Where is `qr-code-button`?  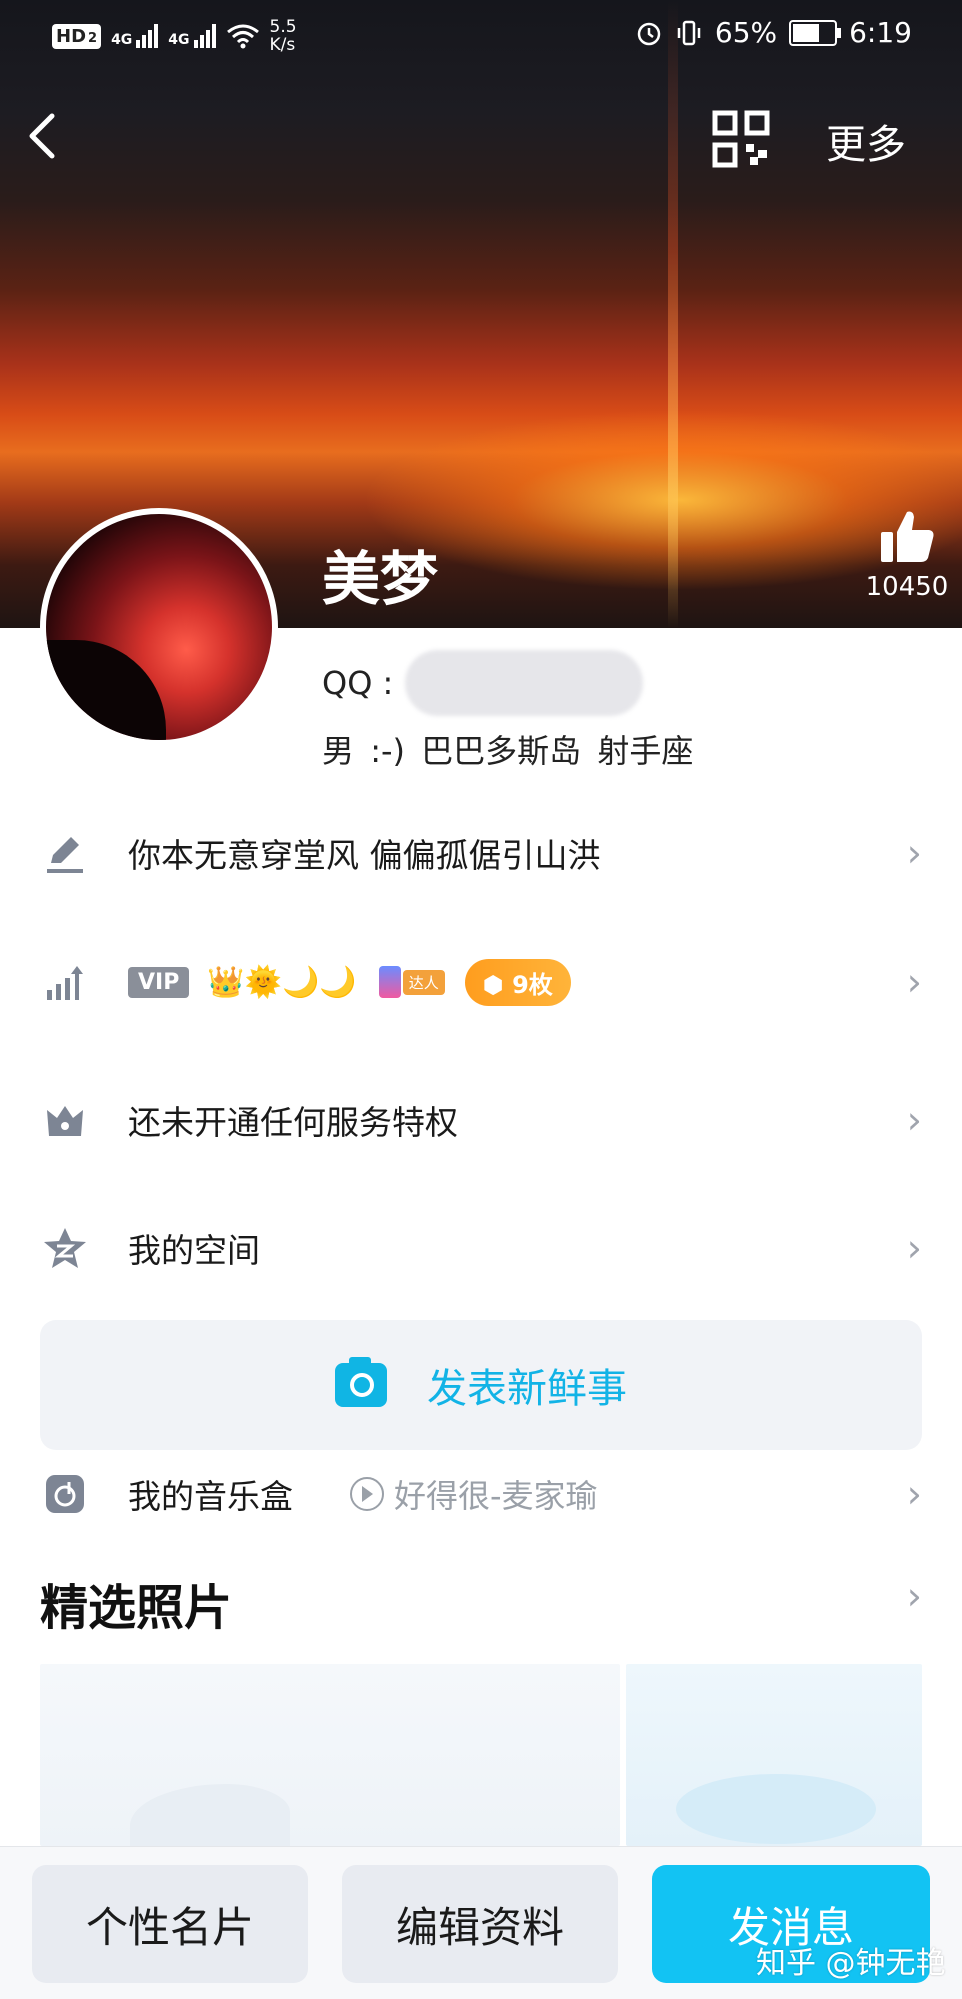 qr-code-button is located at coordinates (741, 139).